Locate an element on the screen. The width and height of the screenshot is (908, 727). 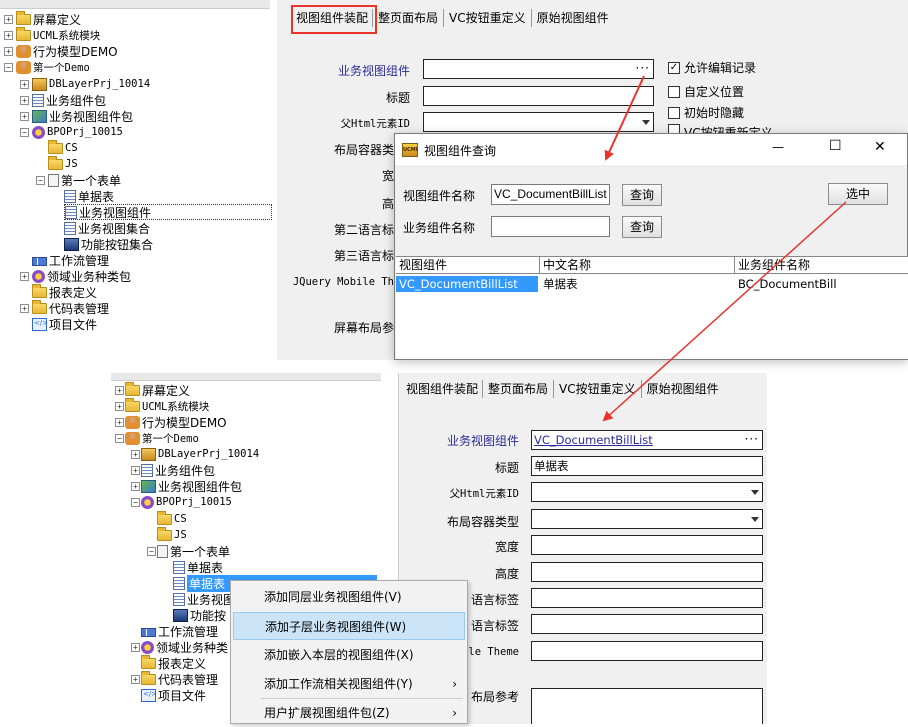
annotation-arrows is located at coordinates (724, 248).